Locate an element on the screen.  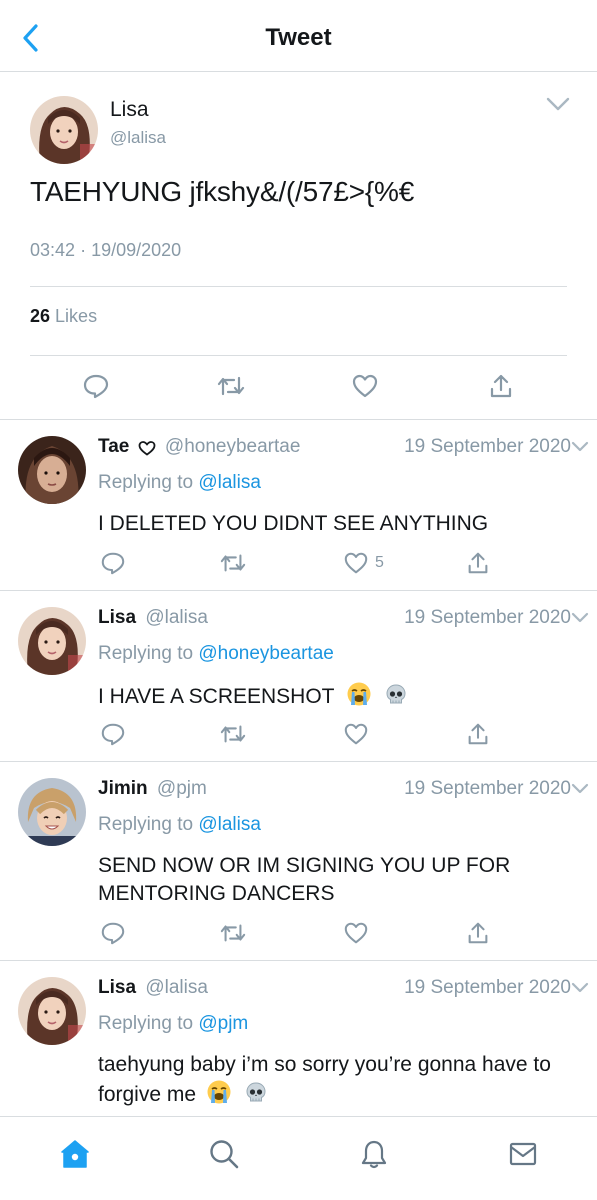
bottom-tab-bar is located at coordinates (298, 1158).